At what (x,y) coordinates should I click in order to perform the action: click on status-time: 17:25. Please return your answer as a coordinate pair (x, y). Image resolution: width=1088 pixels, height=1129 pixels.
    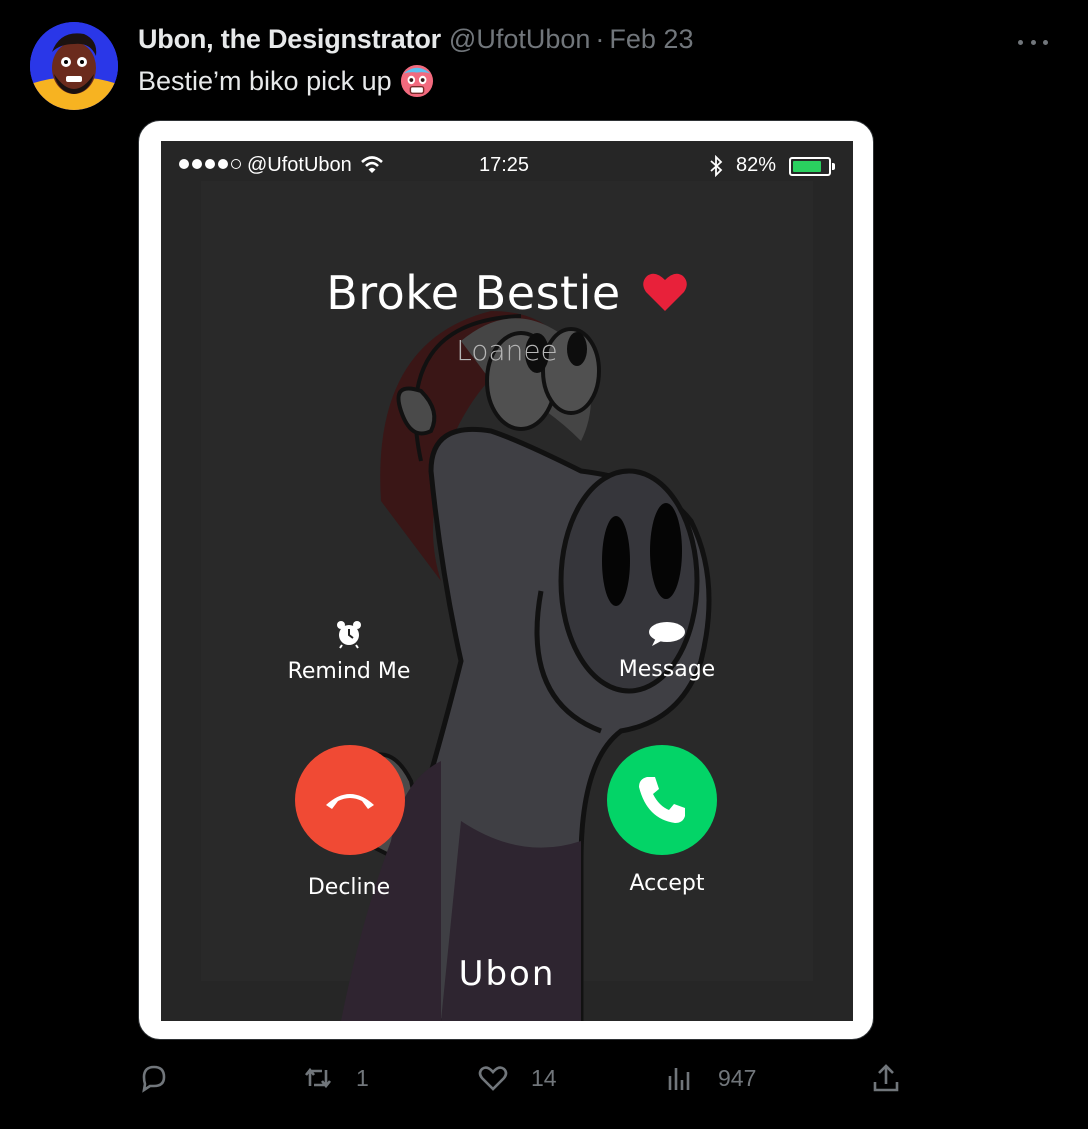
    Looking at the image, I should click on (504, 165).